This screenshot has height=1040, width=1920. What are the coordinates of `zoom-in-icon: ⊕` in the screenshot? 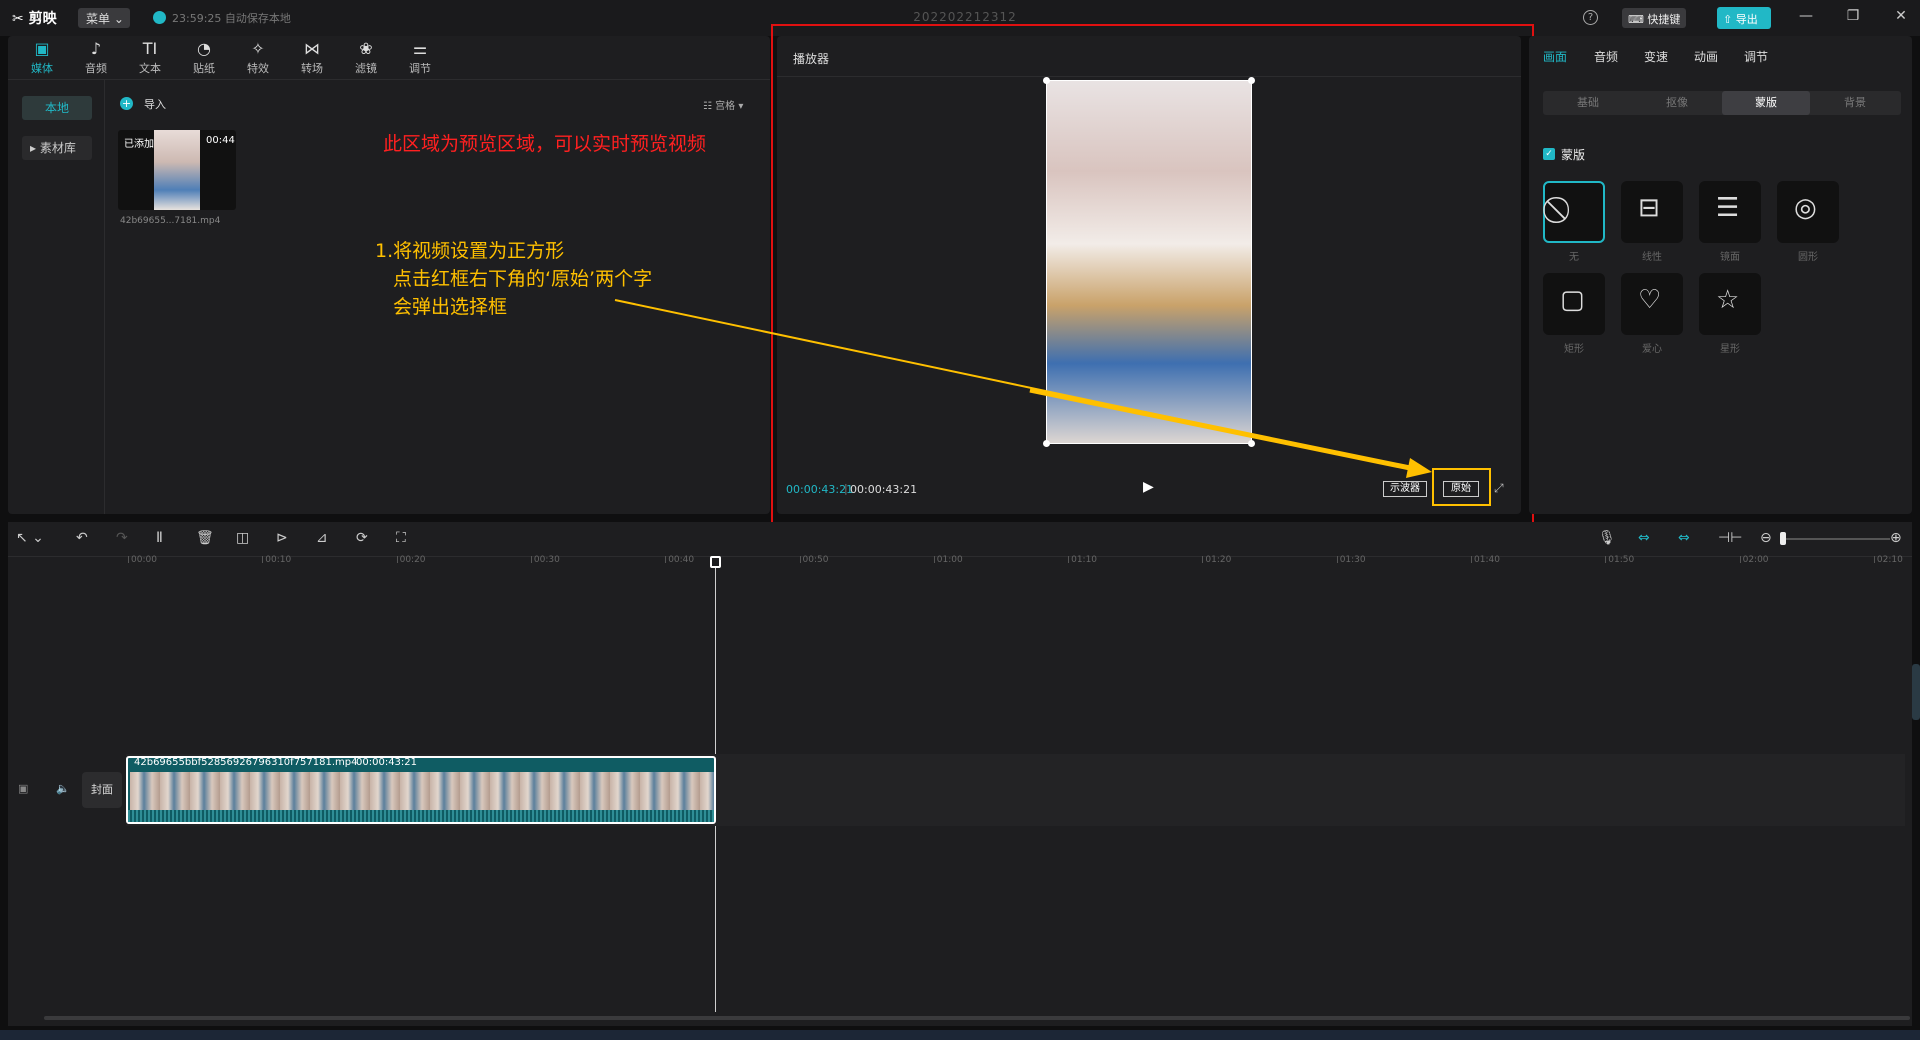 It's located at (1896, 538).